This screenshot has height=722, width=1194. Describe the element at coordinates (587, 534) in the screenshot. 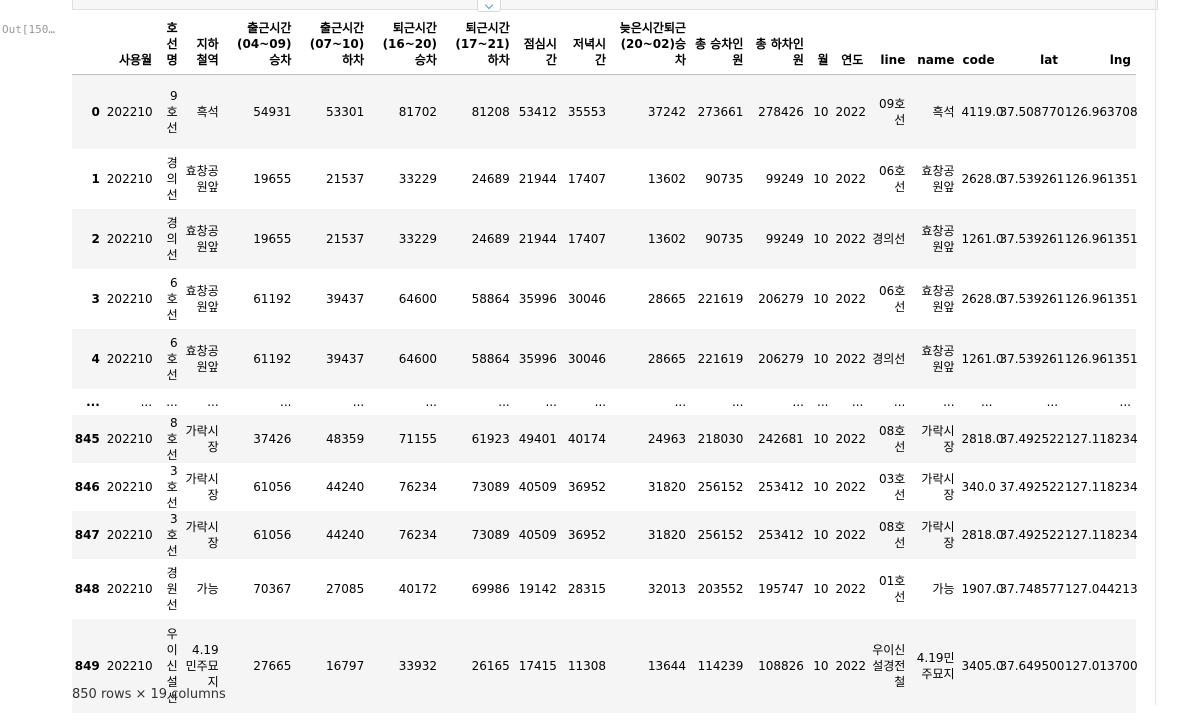

I see `table-cell: 36952` at that location.